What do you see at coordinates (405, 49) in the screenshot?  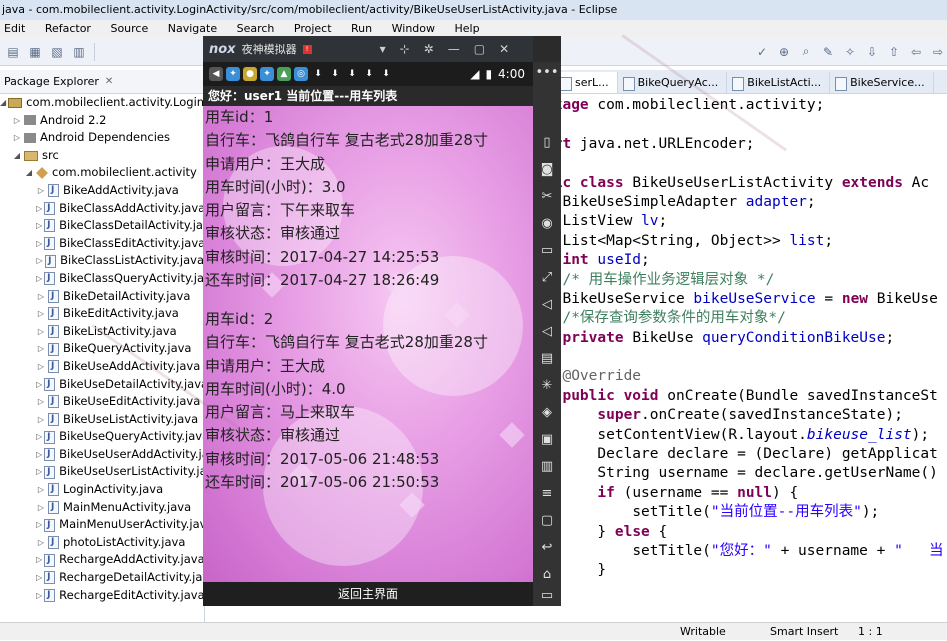 I see `pin-icon: ⊹` at bounding box center [405, 49].